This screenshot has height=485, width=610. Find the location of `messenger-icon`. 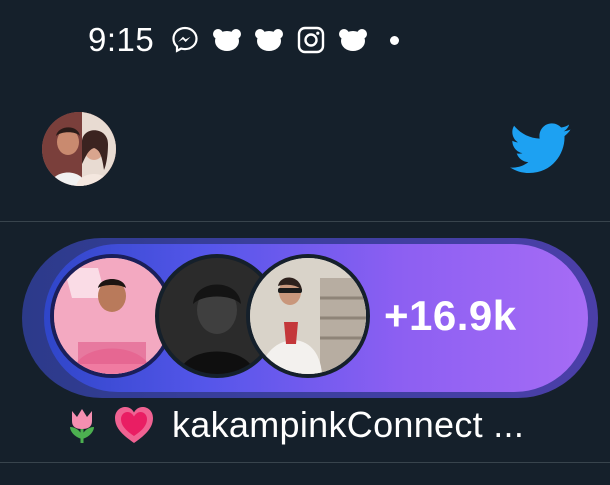

messenger-icon is located at coordinates (185, 40).